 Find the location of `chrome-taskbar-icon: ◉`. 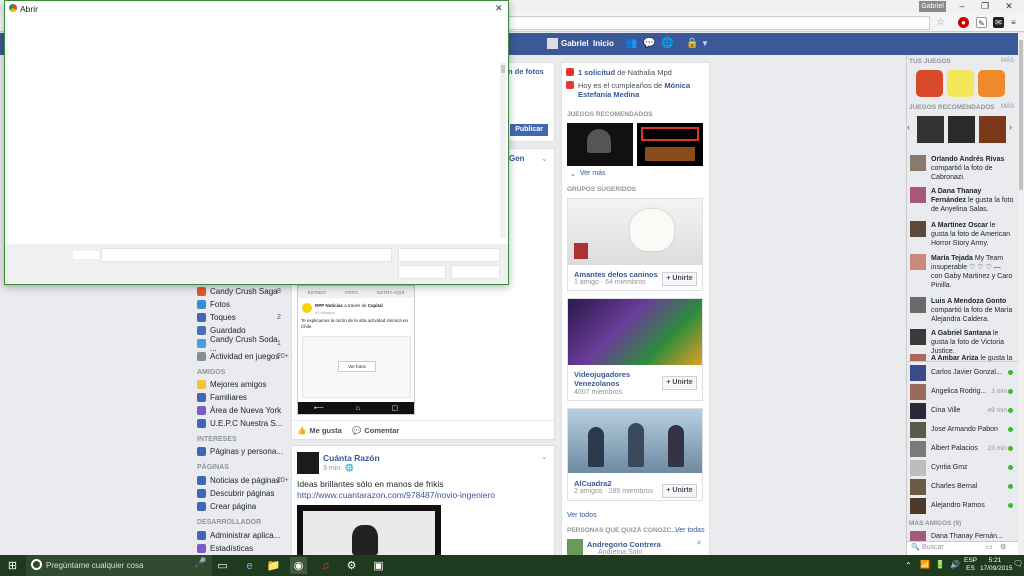

chrome-taskbar-icon: ◉ is located at coordinates (298, 565).